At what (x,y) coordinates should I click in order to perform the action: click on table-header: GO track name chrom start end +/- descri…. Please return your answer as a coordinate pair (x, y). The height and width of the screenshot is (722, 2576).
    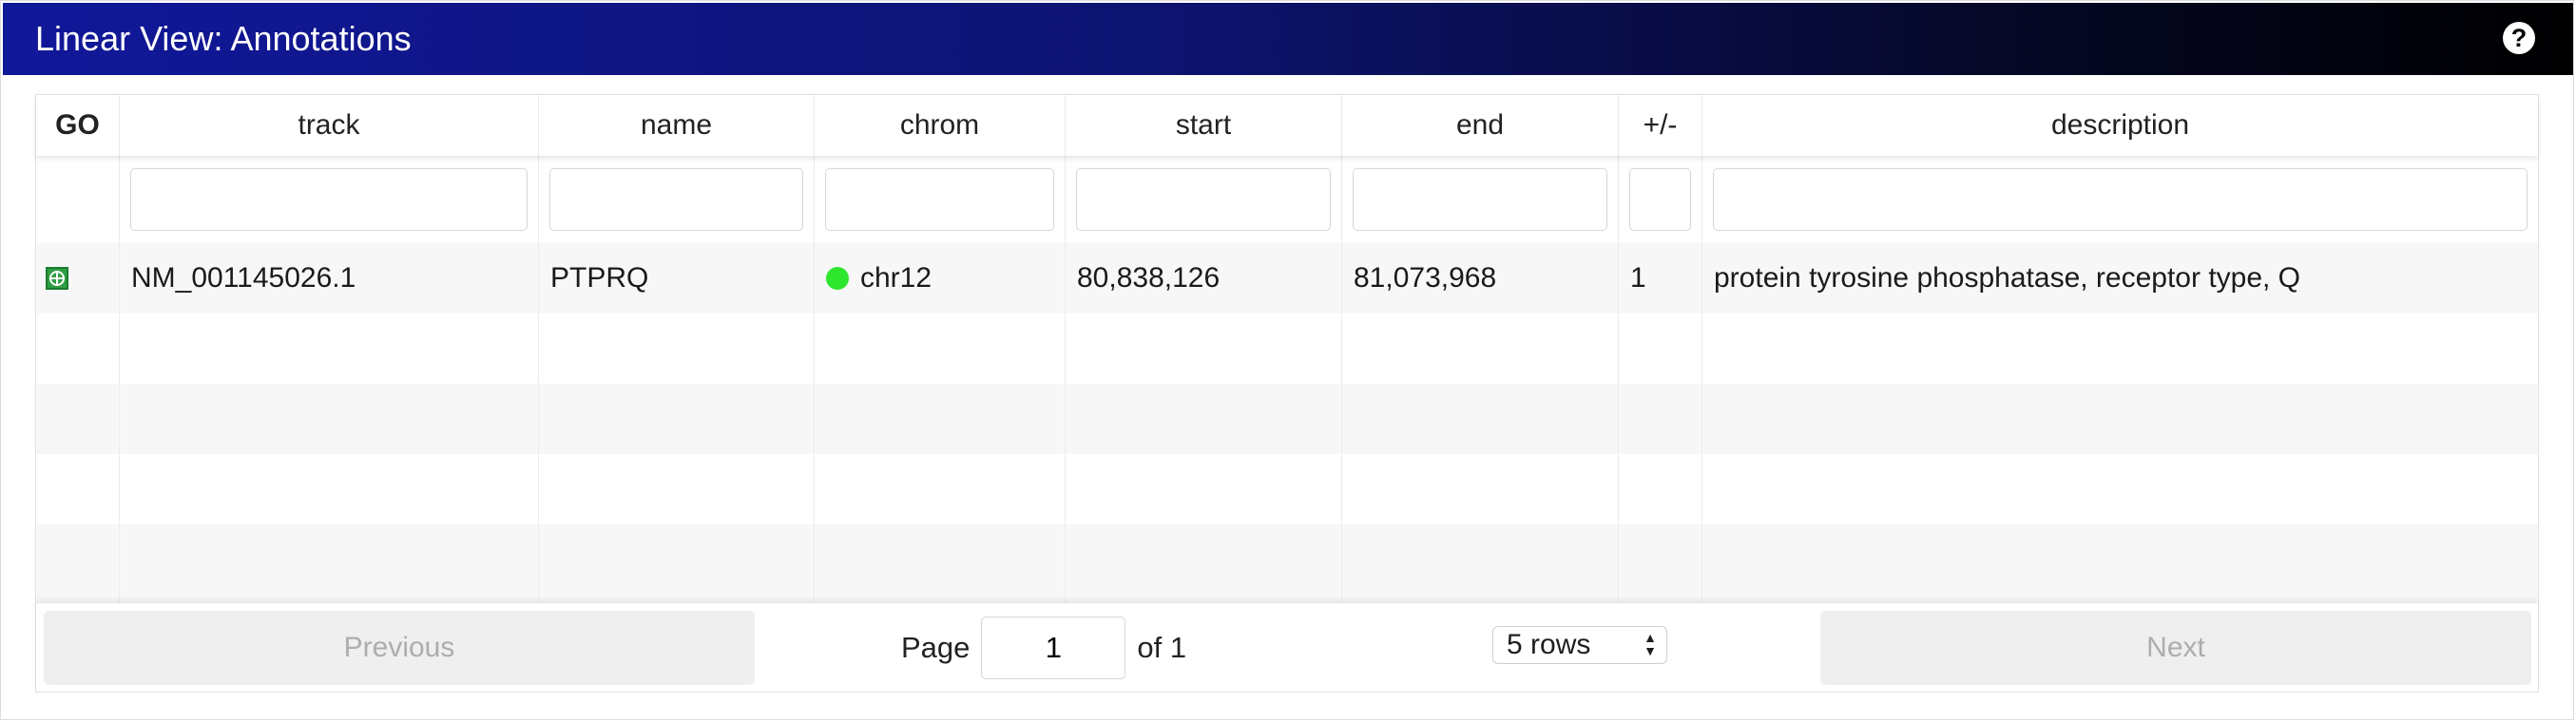
    Looking at the image, I should click on (1287, 125).